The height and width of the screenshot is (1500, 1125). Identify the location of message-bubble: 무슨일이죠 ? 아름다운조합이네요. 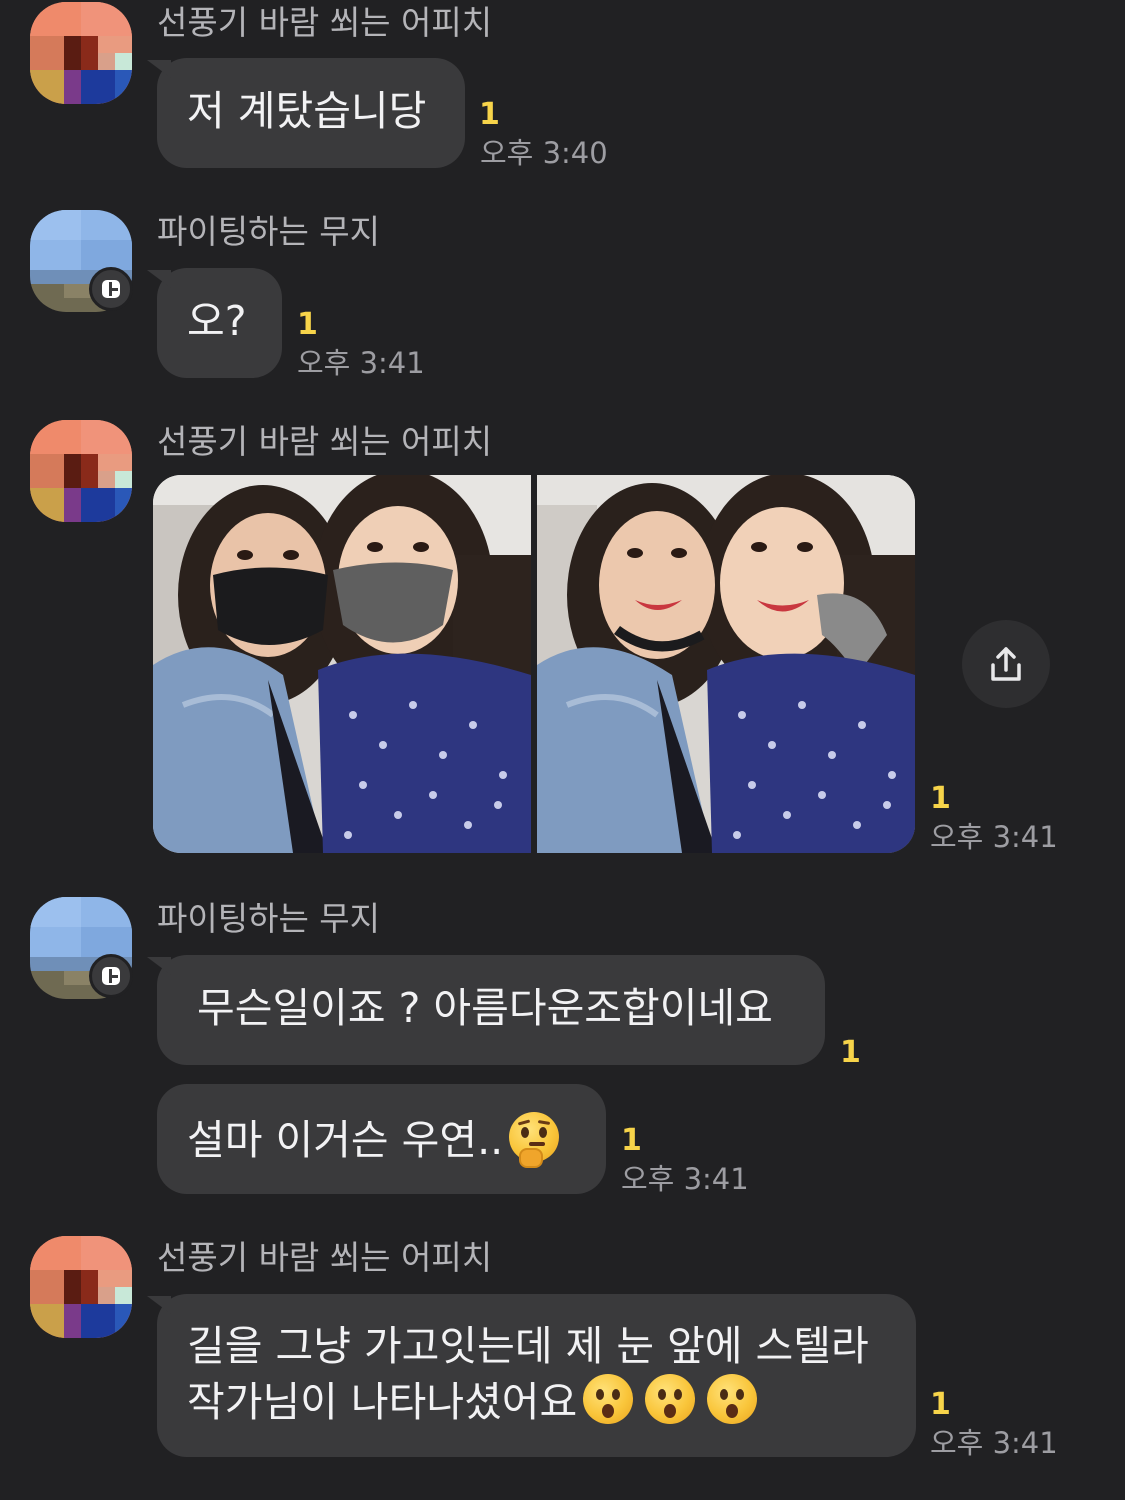
(491, 1010).